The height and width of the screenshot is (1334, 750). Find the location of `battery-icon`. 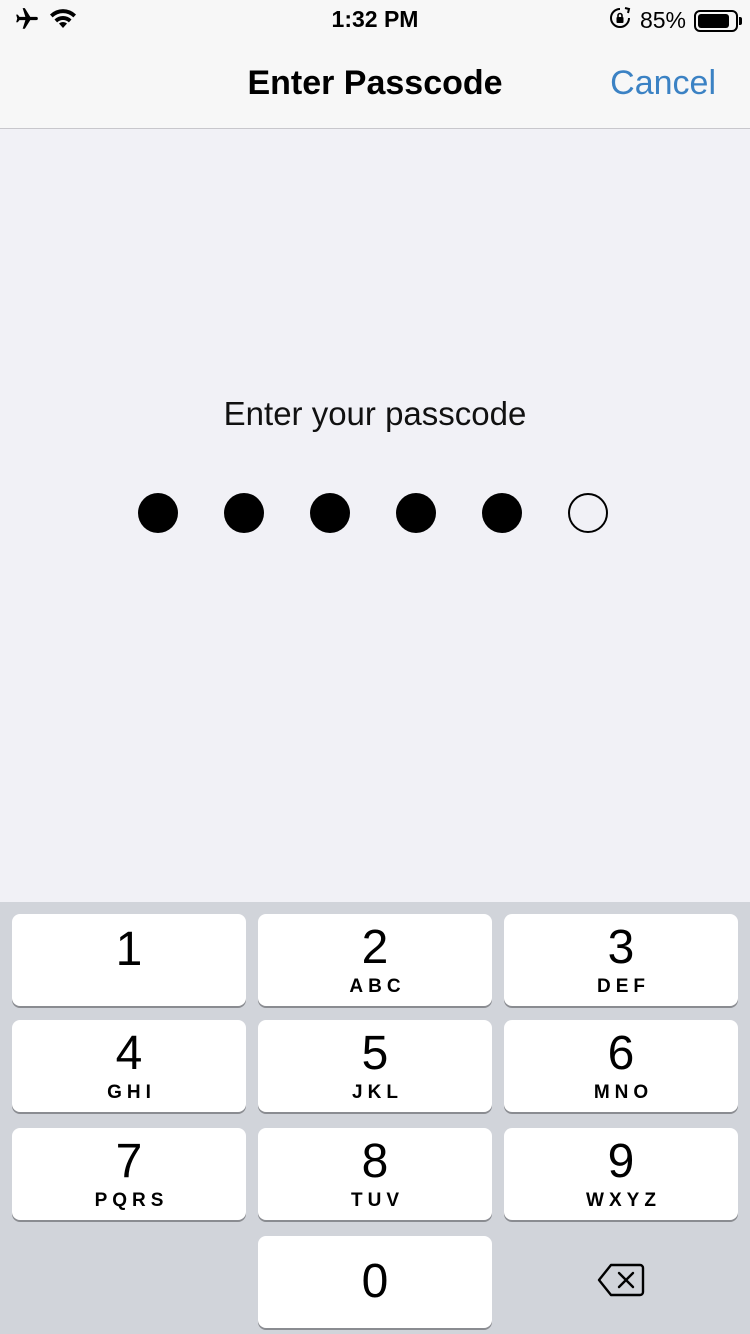

battery-icon is located at coordinates (718, 20).